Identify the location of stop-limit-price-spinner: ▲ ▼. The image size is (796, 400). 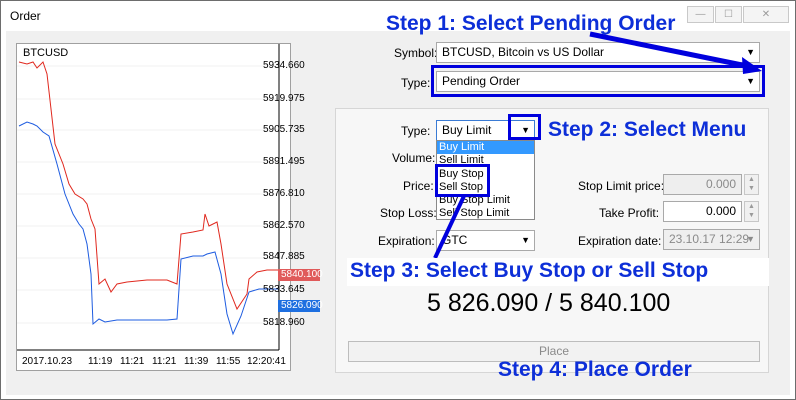
(751, 184).